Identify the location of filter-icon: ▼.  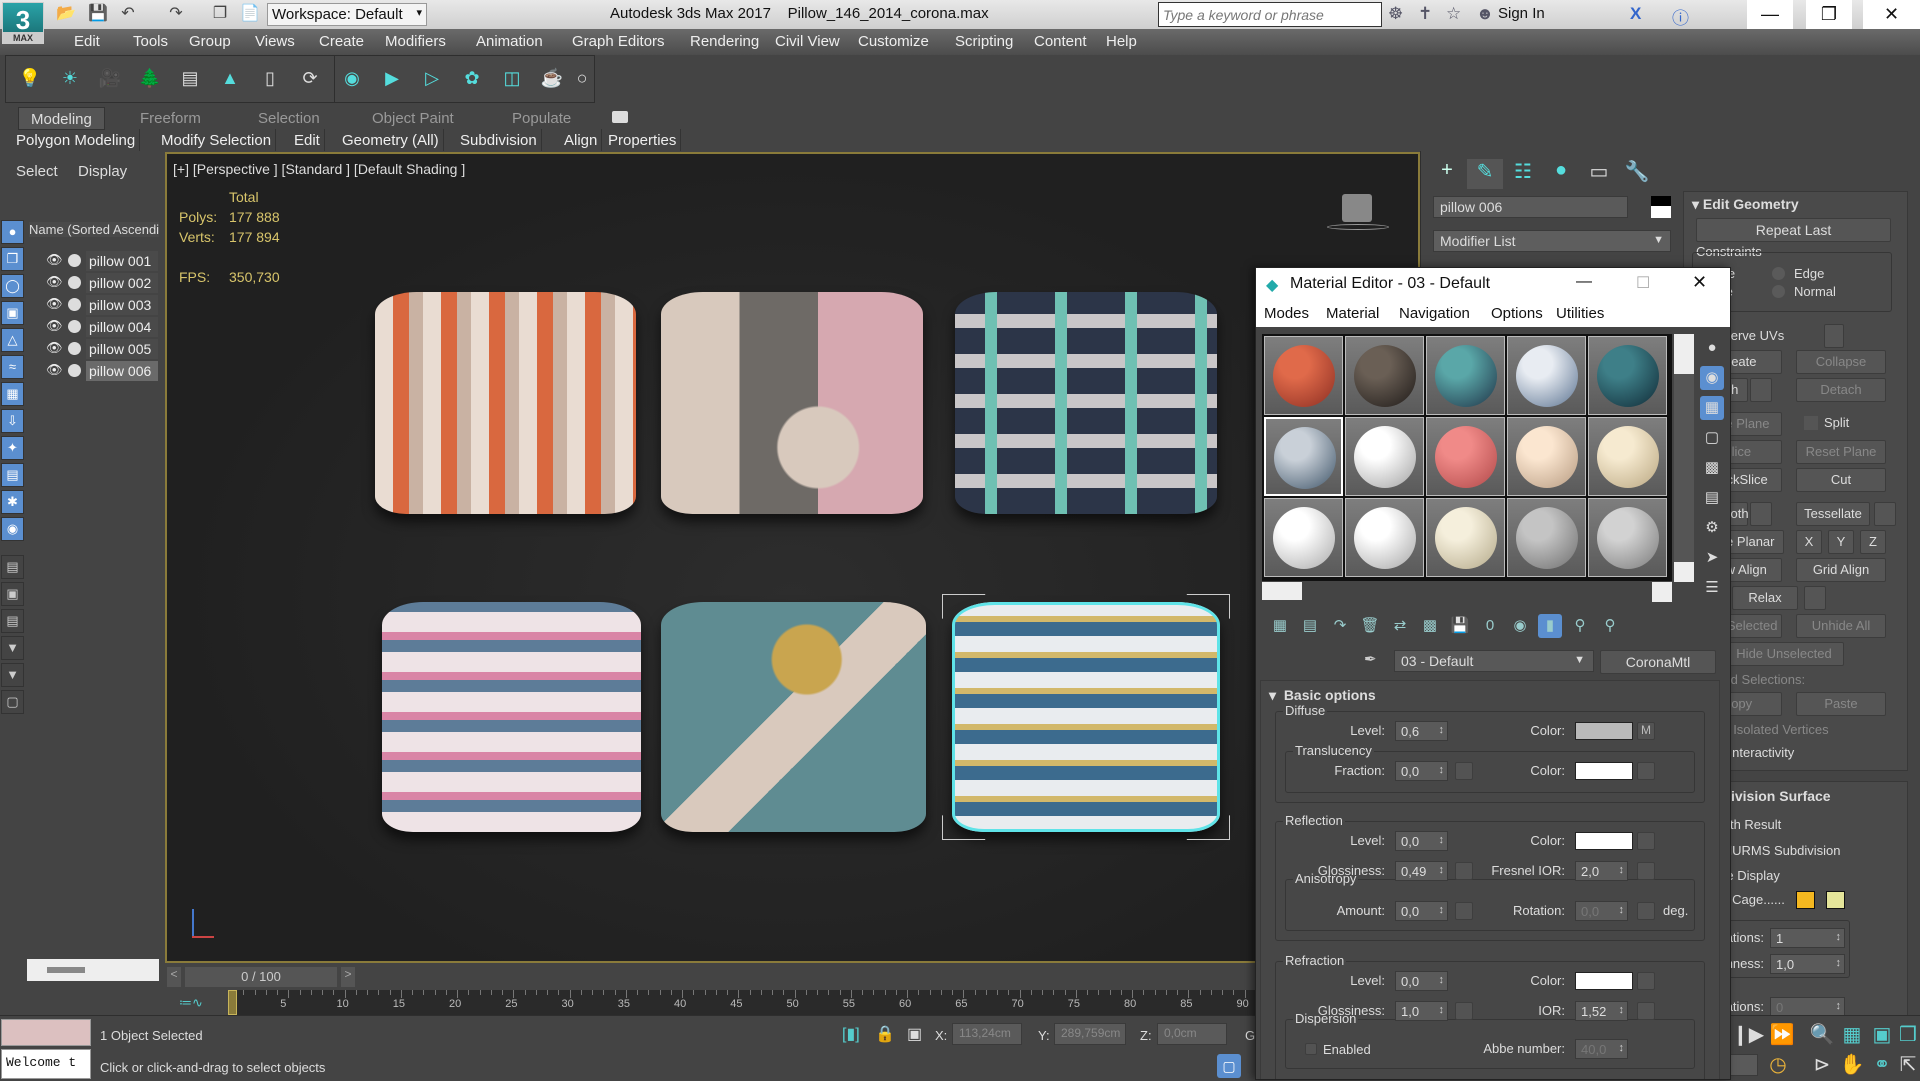
(12, 648).